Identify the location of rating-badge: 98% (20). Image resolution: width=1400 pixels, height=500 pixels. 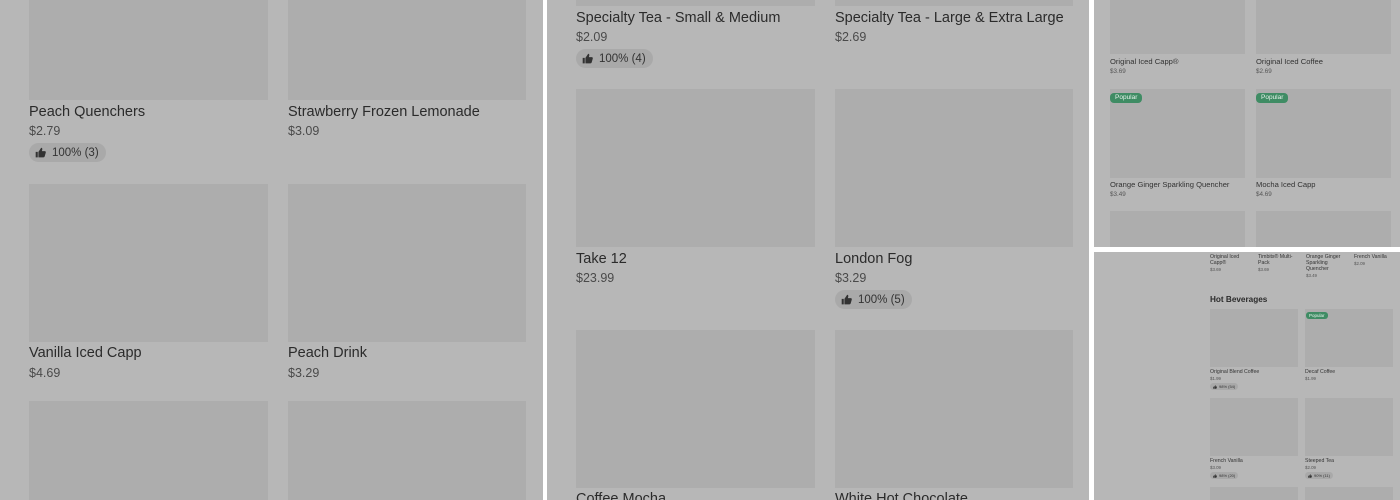
(1224, 475).